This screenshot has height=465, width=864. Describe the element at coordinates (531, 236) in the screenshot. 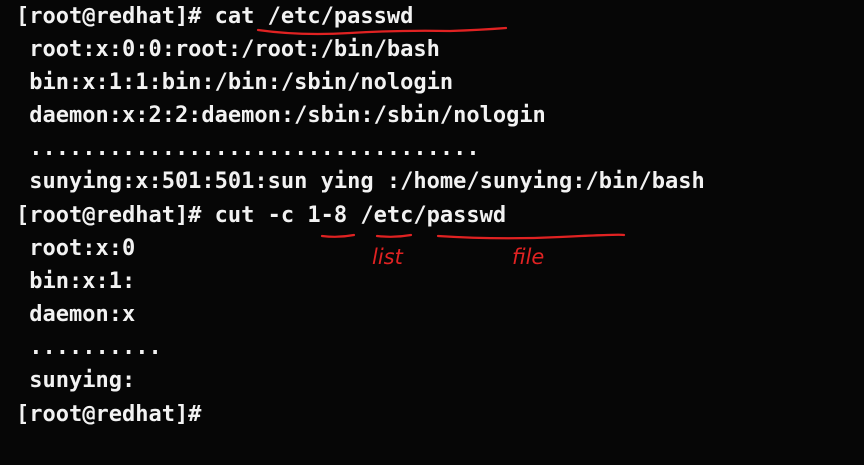

I see `file-underline` at that location.